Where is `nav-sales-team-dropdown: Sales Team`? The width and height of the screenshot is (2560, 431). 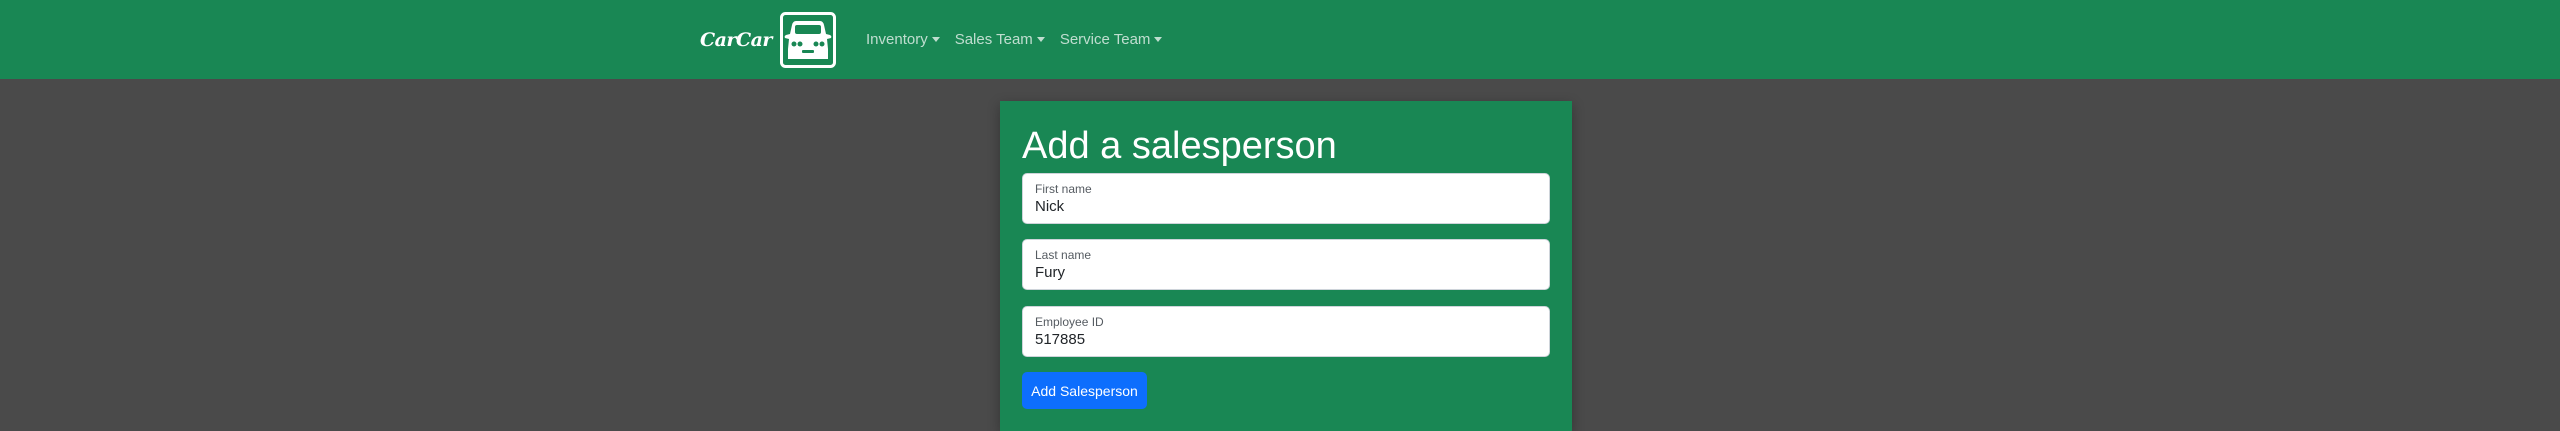
nav-sales-team-dropdown: Sales Team is located at coordinates (1000, 39).